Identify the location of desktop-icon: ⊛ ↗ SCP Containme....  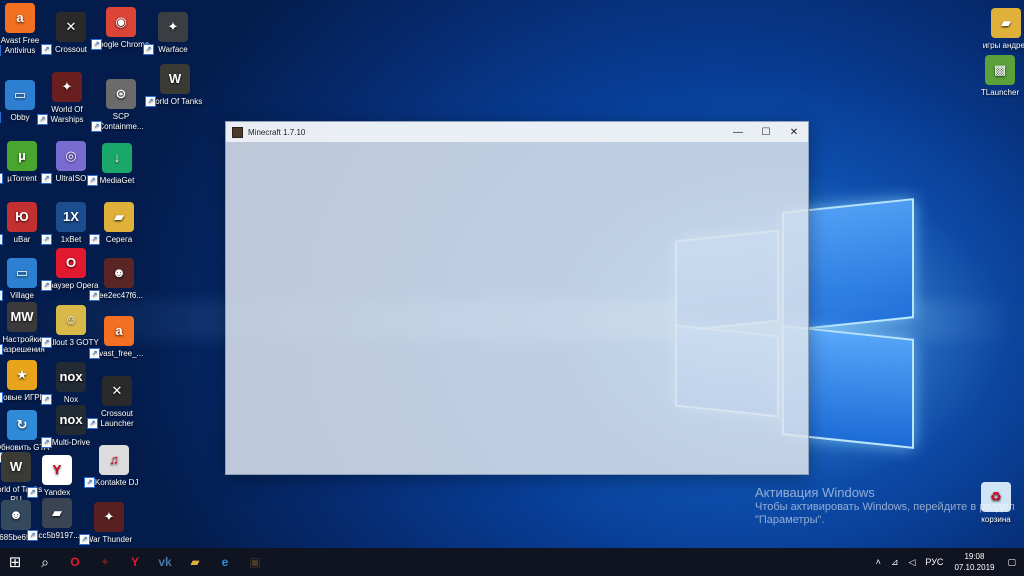
(121, 105).